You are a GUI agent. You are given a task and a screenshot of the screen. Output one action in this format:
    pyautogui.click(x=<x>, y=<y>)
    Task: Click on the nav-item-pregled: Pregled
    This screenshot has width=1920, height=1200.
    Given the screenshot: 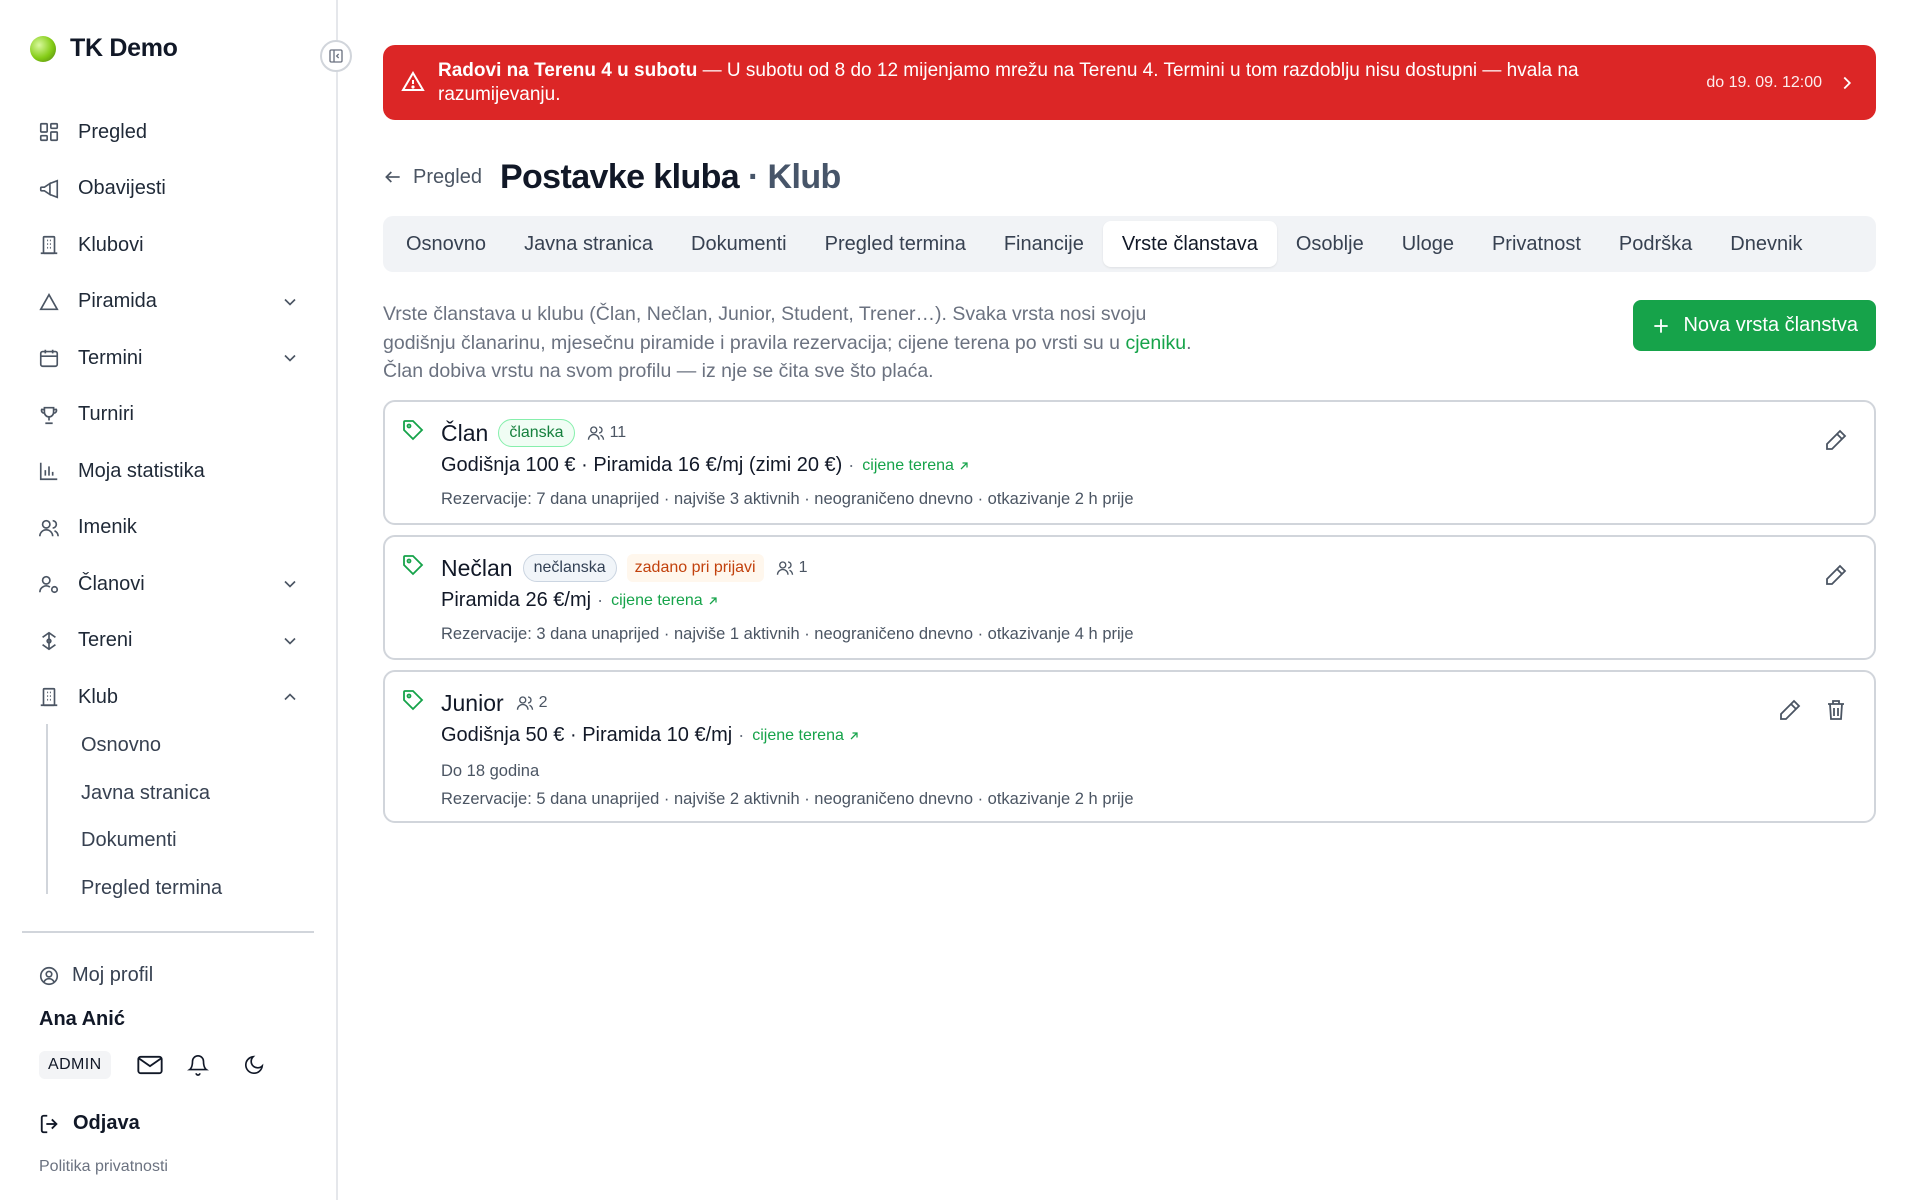 What is the action you would take?
    pyautogui.click(x=168, y=132)
    